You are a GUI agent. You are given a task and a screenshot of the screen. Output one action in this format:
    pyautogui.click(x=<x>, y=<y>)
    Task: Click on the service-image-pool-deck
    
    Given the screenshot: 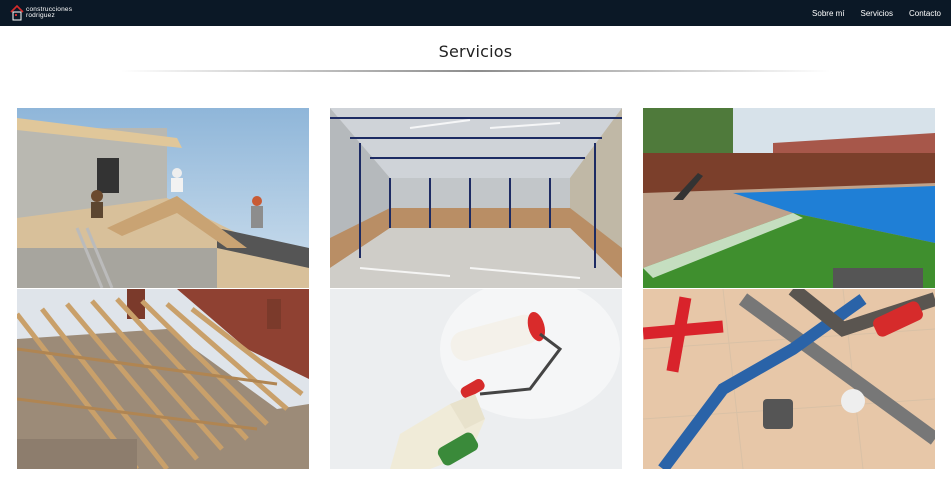 What is the action you would take?
    pyautogui.click(x=789, y=198)
    